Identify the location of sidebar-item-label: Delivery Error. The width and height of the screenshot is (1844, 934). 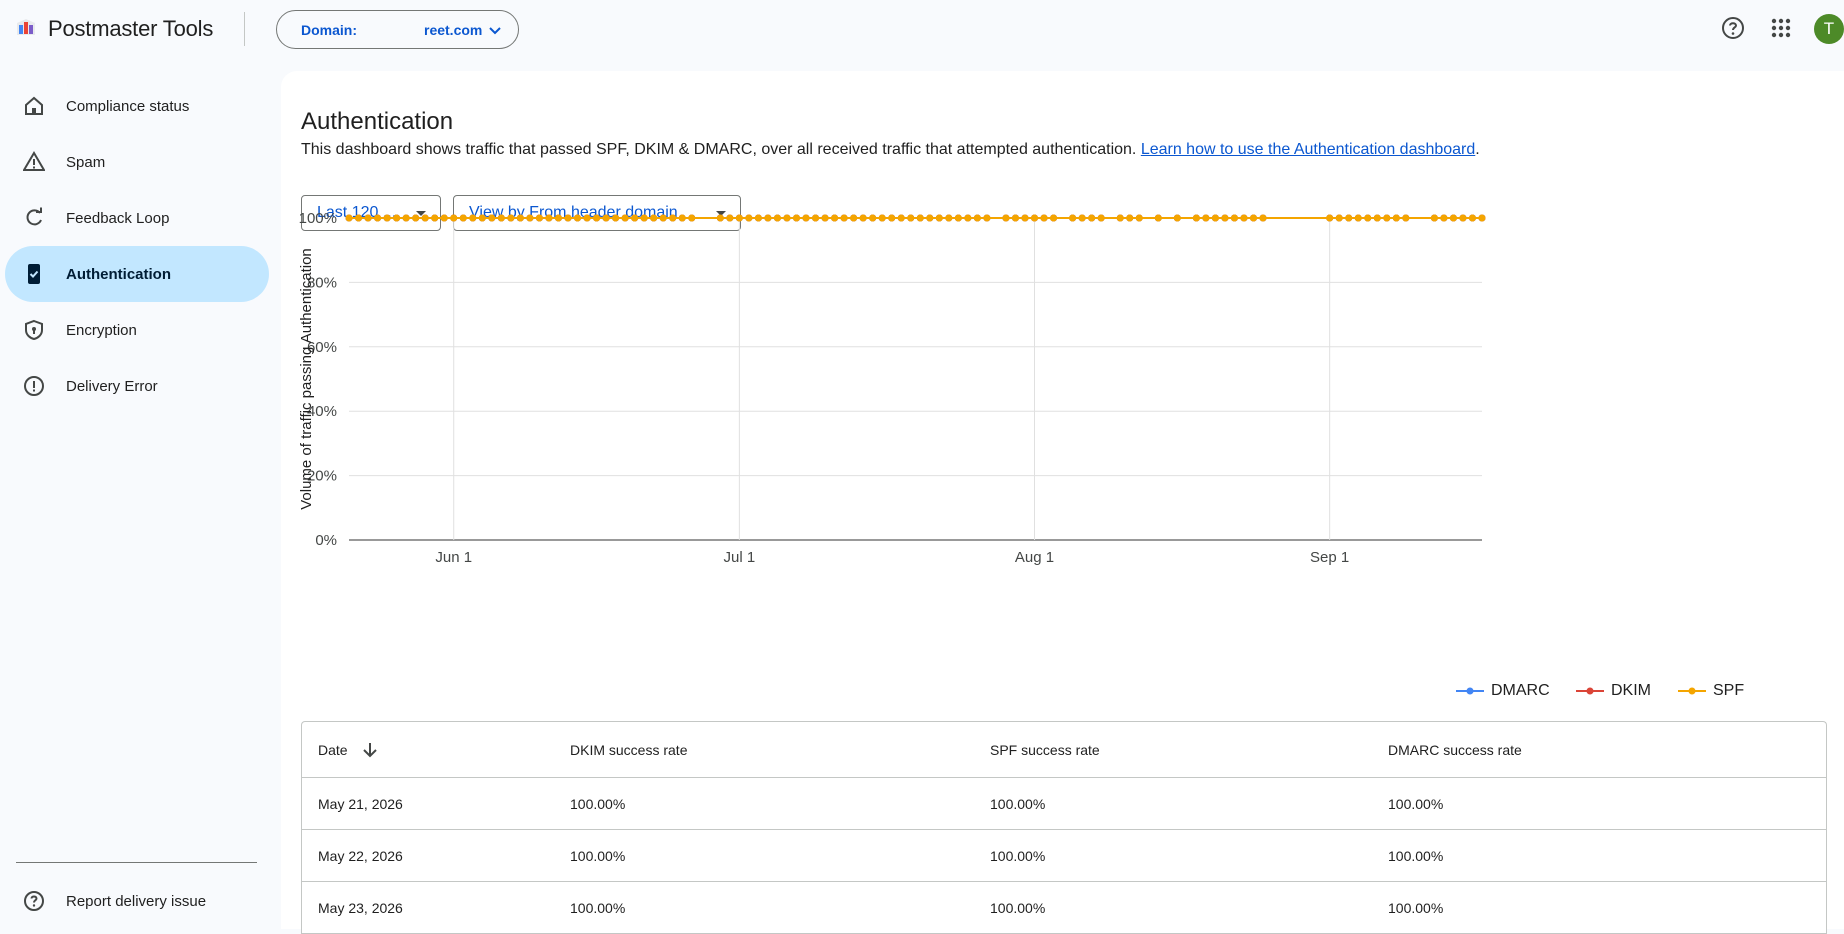
(112, 386).